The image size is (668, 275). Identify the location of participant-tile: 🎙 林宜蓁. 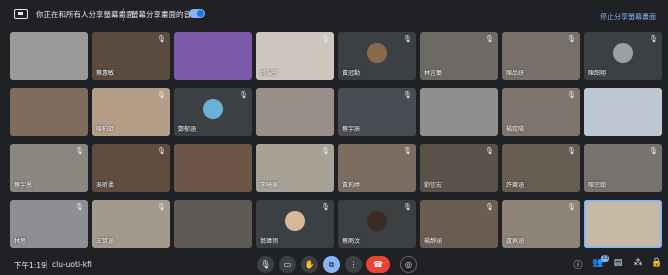
(459, 56).